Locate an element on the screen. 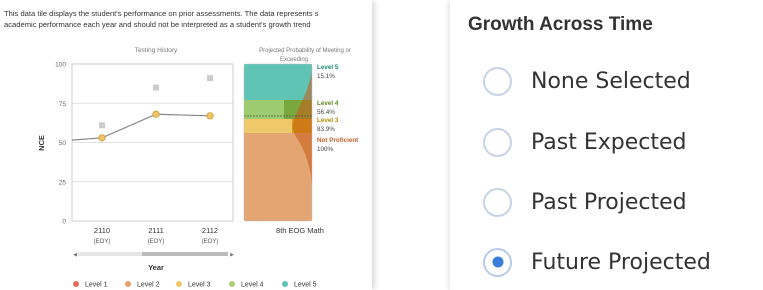 The width and height of the screenshot is (763, 290). projection-level-probability: 56.4% is located at coordinates (326, 112).